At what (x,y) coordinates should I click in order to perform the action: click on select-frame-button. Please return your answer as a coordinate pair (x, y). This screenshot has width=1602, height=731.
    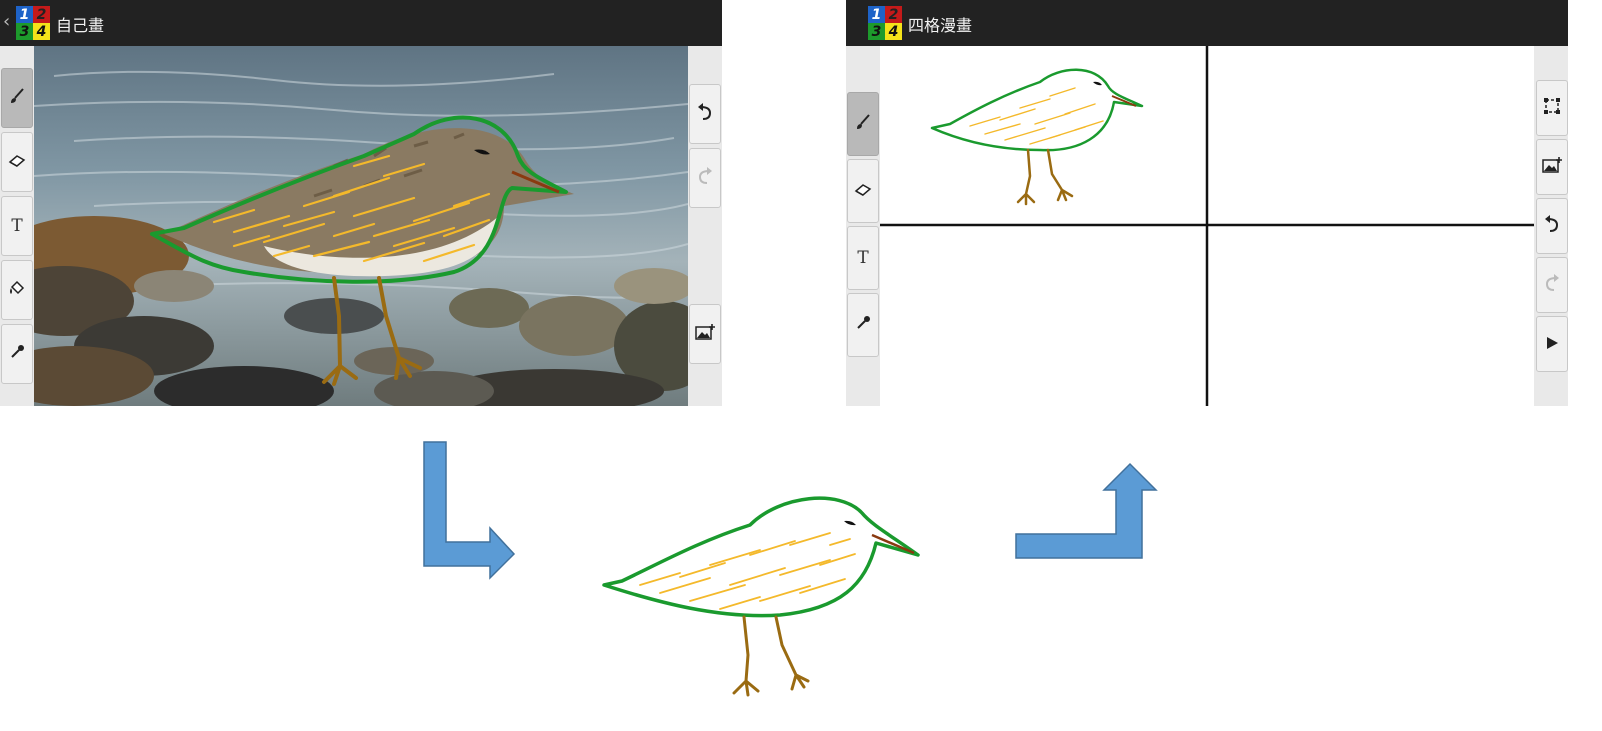
    Looking at the image, I should click on (1552, 108).